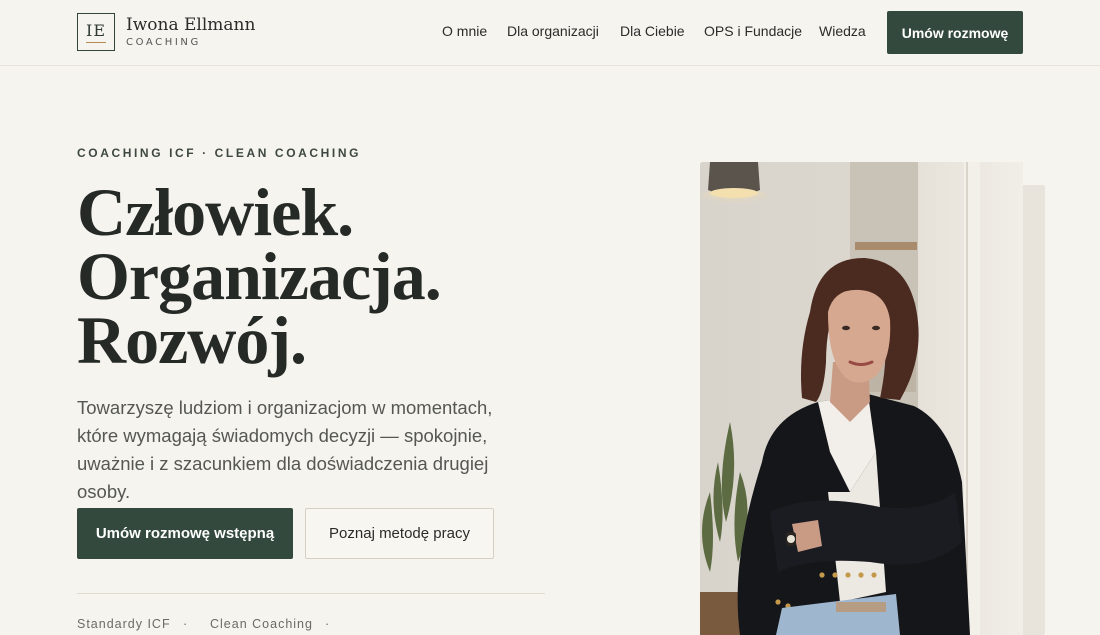 The image size is (1100, 635). I want to click on hero-divider, so click(311, 593).